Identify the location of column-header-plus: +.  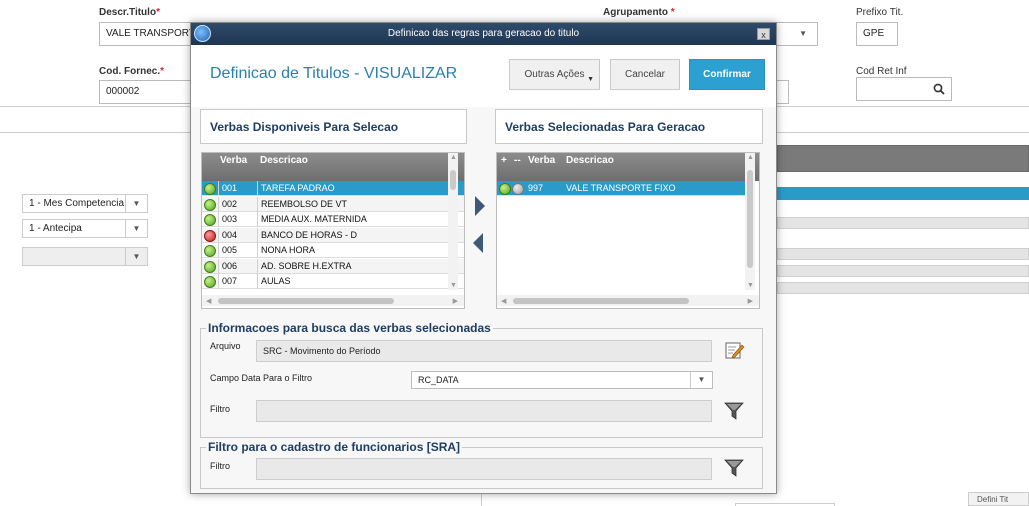
(504, 160).